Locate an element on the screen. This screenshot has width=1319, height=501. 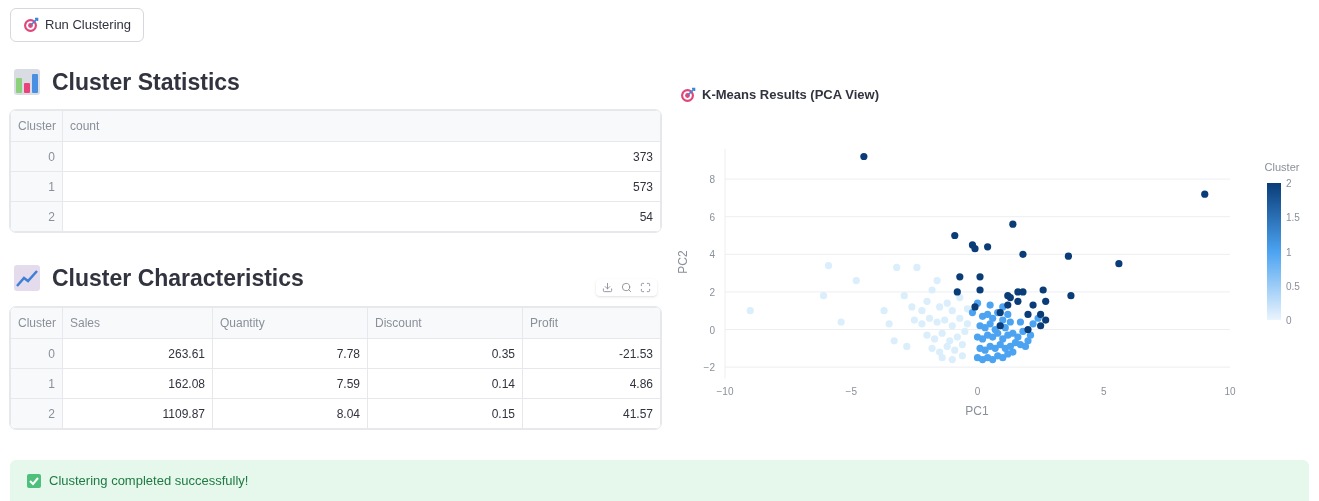
x-axis-title: PC1 is located at coordinates (977, 411).